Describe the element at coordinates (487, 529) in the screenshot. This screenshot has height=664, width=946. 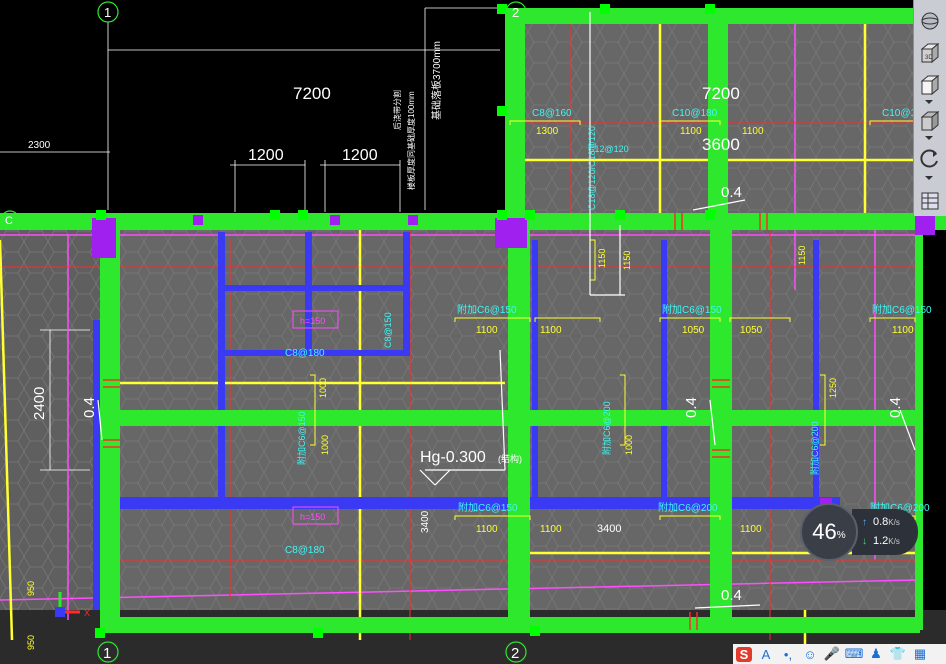
I see `value-1100-f: 1100` at that location.